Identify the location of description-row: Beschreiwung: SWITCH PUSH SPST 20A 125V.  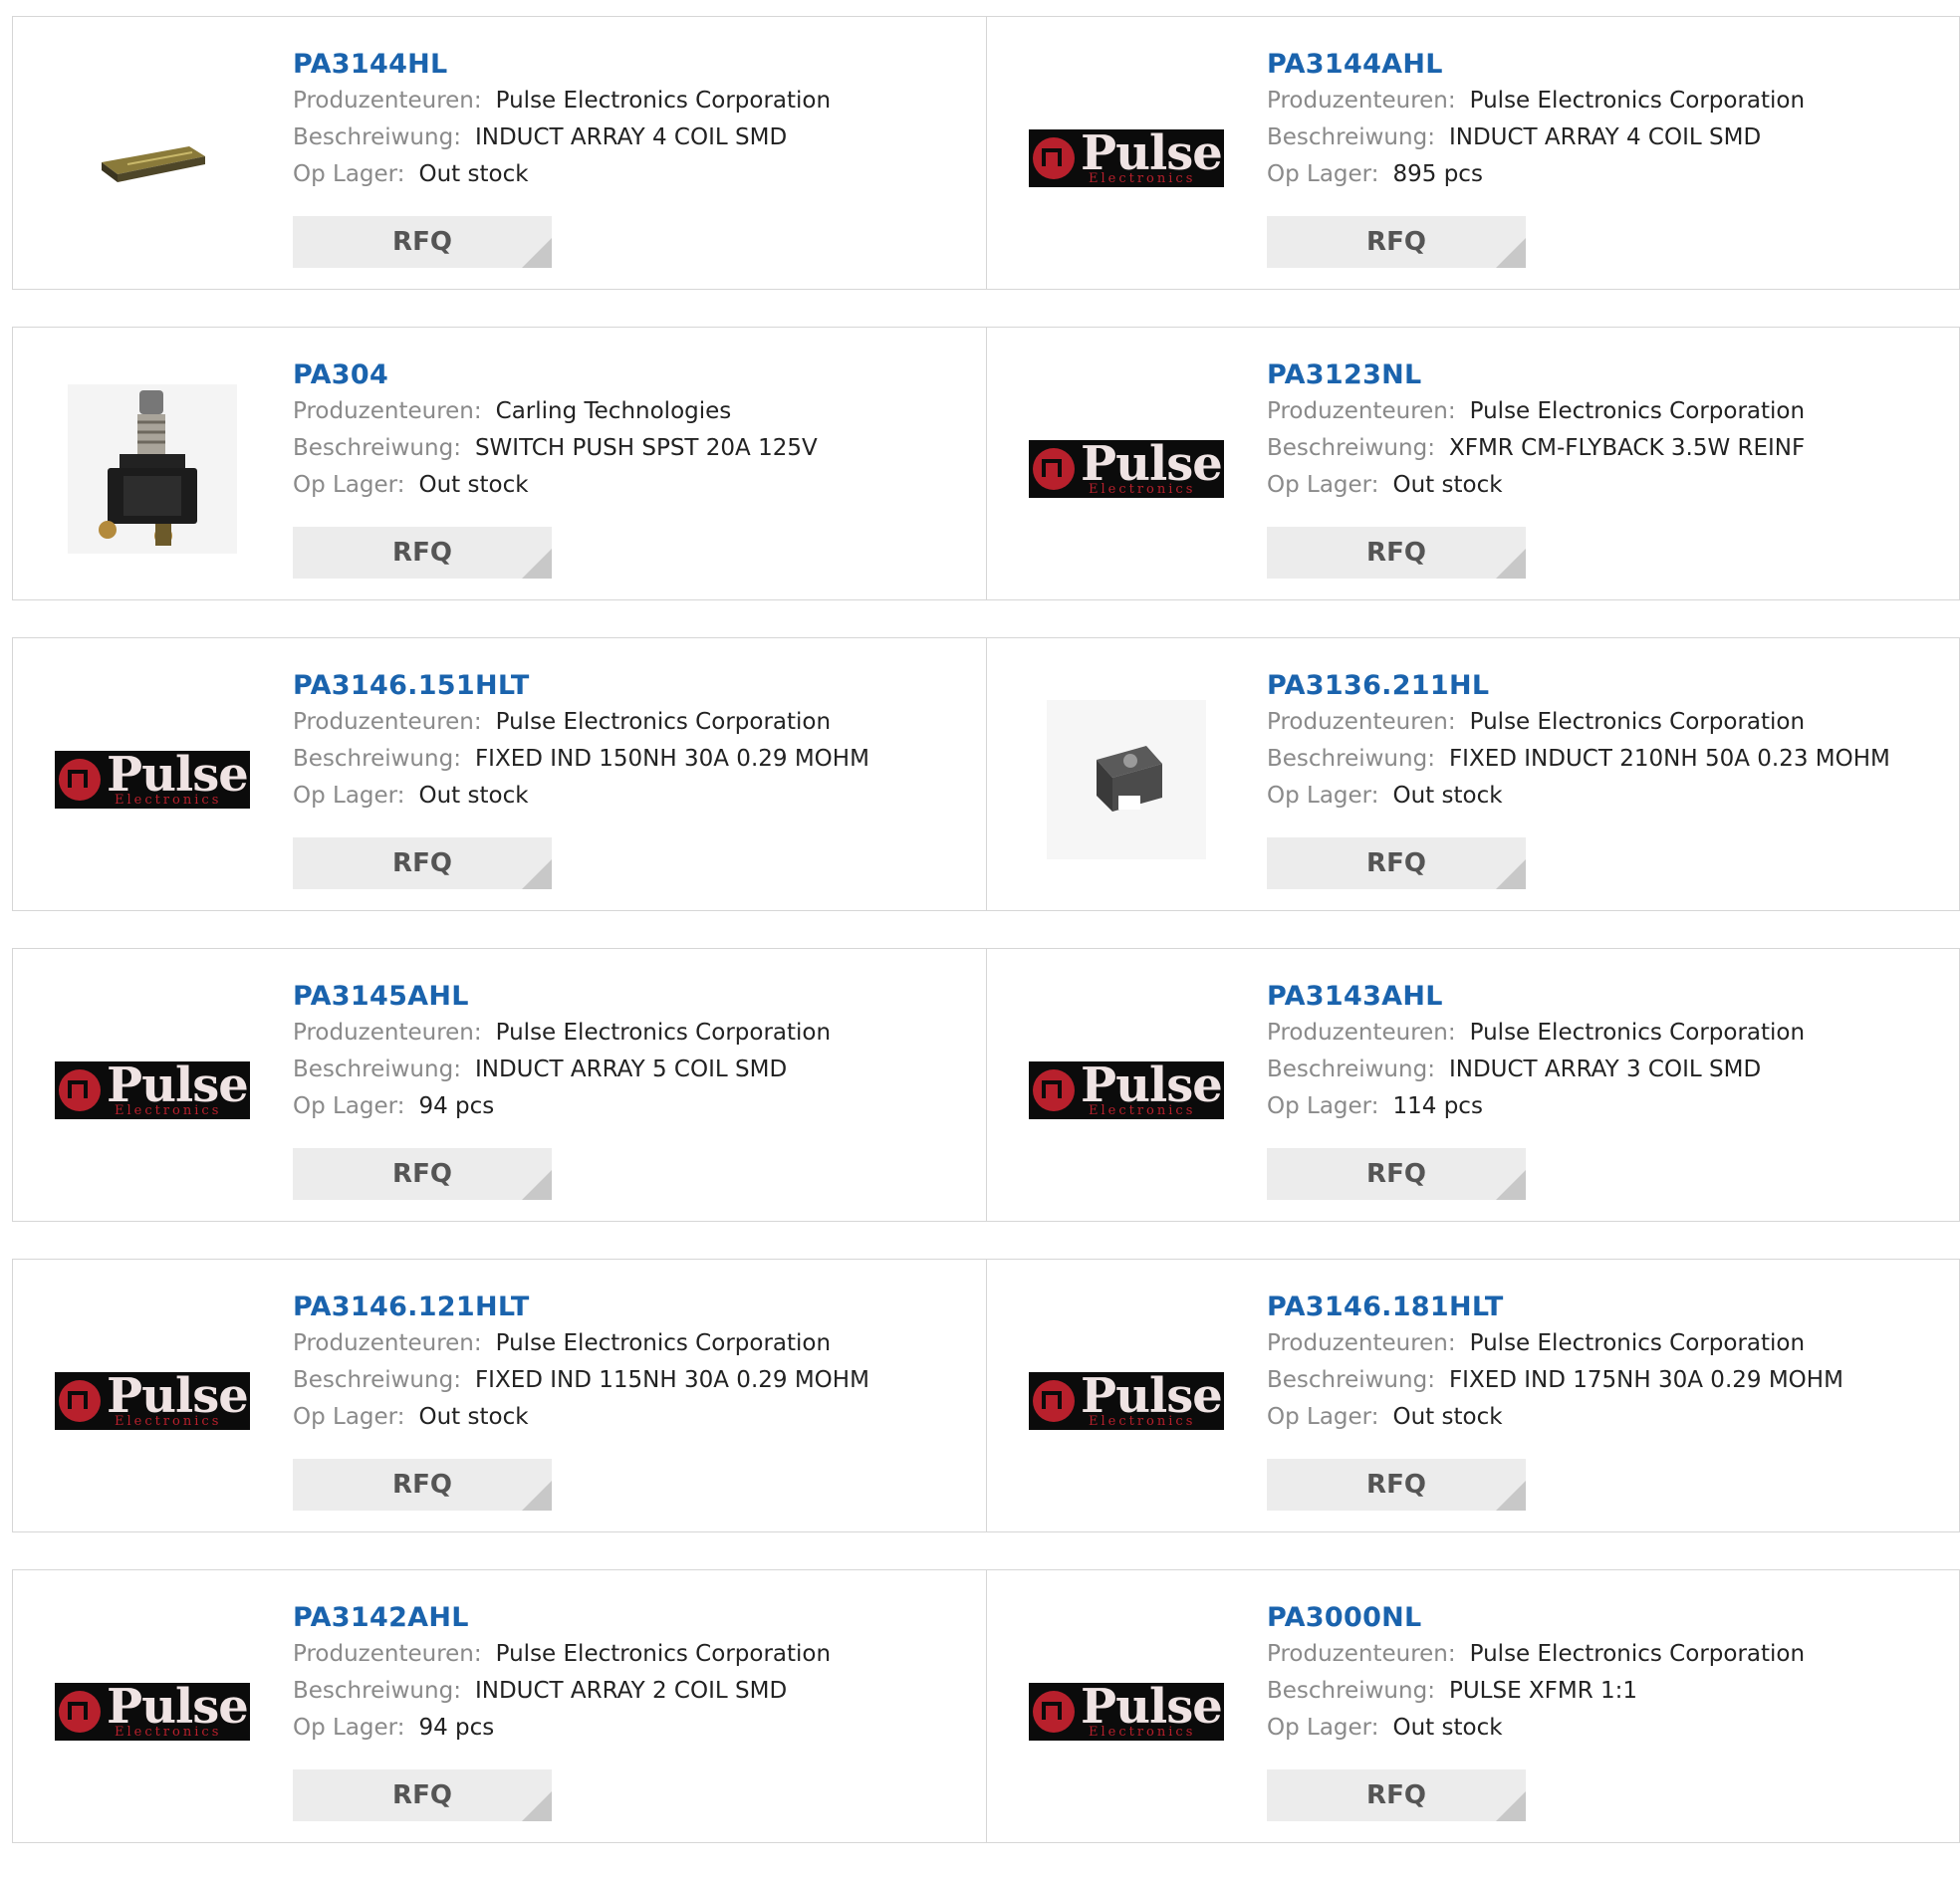
(632, 448).